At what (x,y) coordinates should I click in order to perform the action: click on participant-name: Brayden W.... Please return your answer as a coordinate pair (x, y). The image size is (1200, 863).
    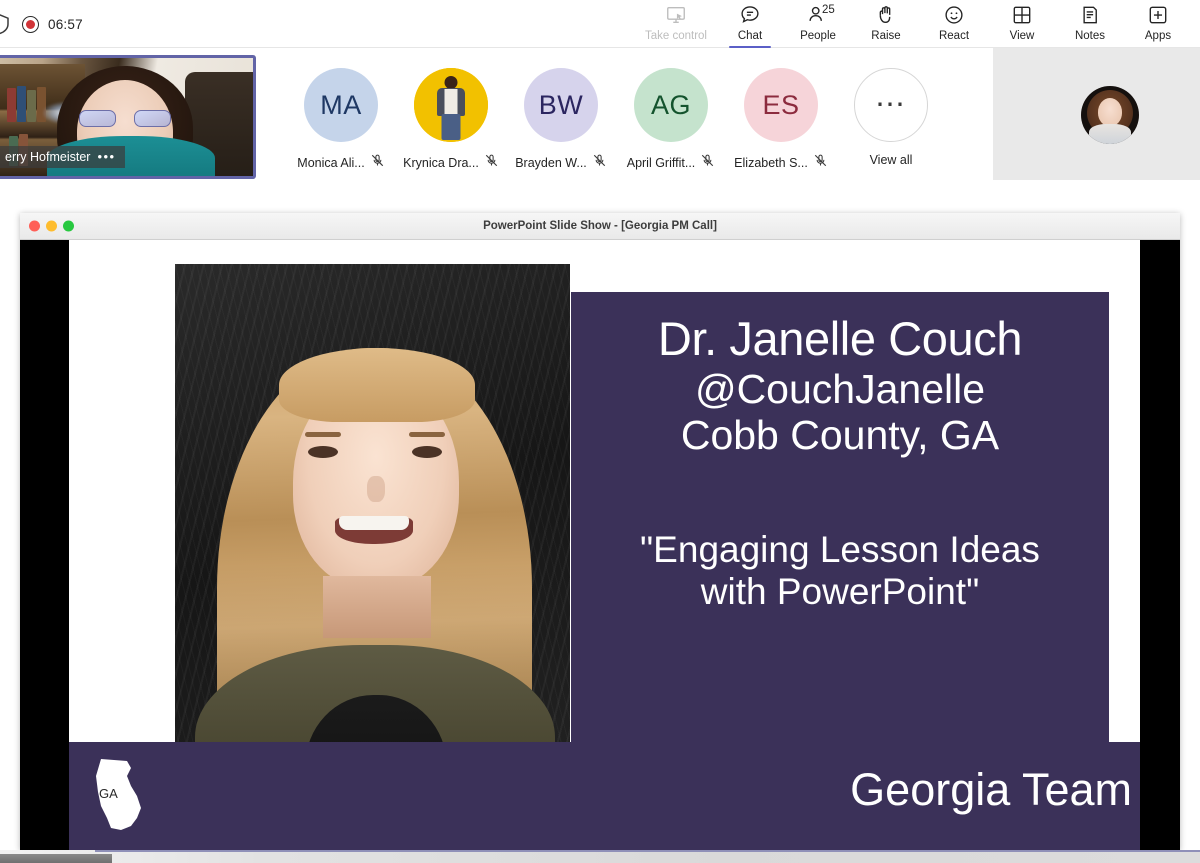
    Looking at the image, I should click on (551, 163).